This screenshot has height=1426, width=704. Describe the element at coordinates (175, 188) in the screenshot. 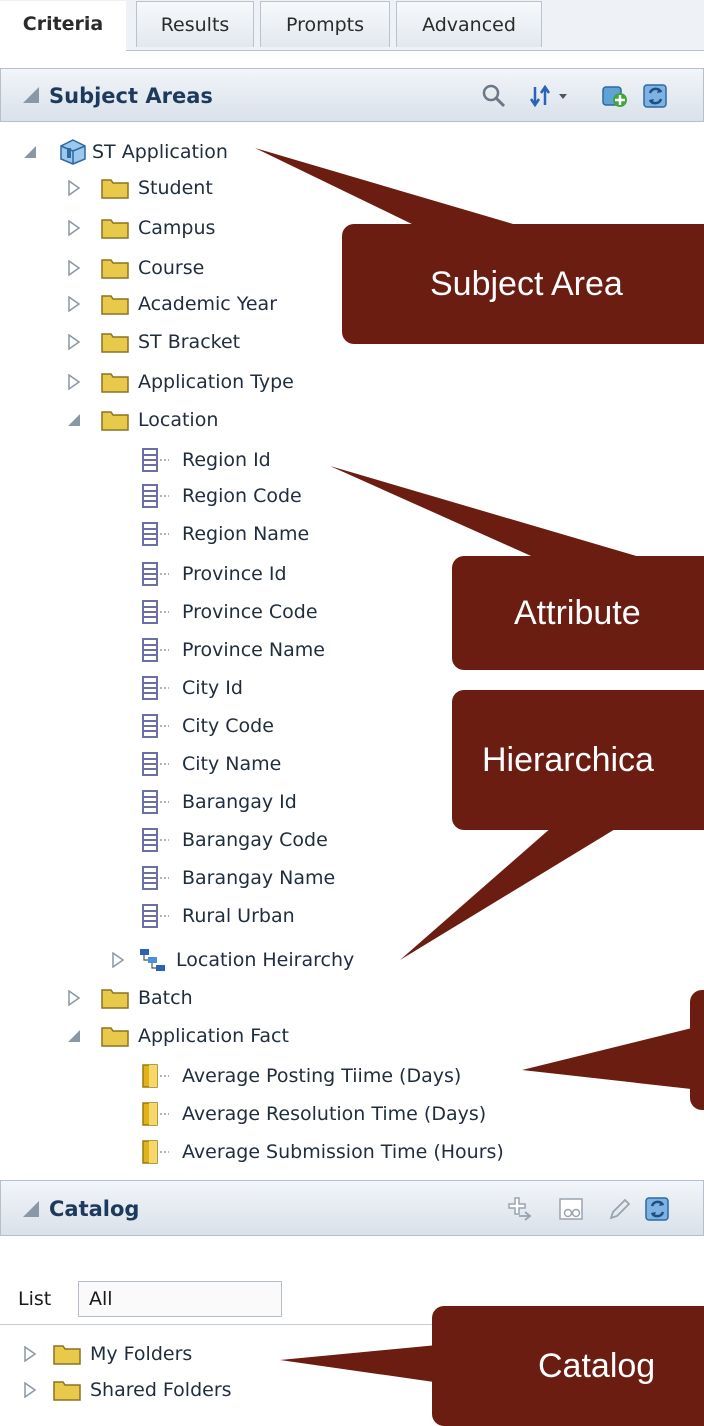

I see `folder-label: Student` at that location.